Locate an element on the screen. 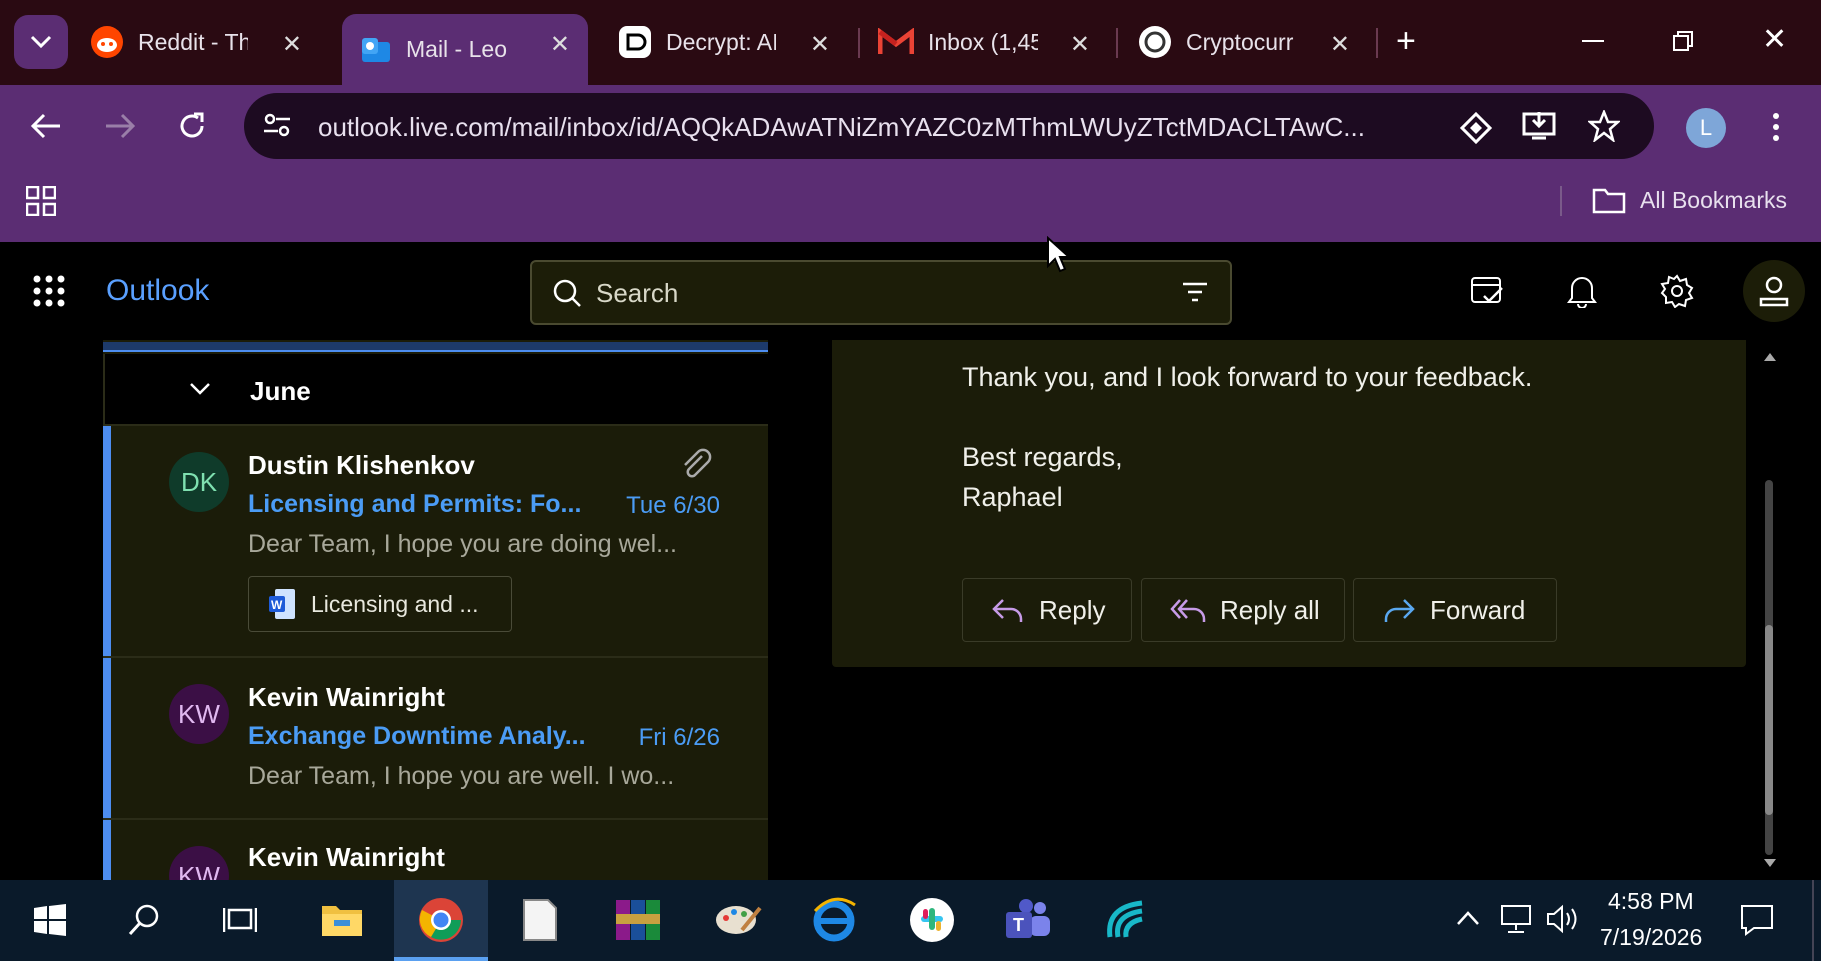 This screenshot has height=961, width=1821. paperclip-icon is located at coordinates (698, 463).